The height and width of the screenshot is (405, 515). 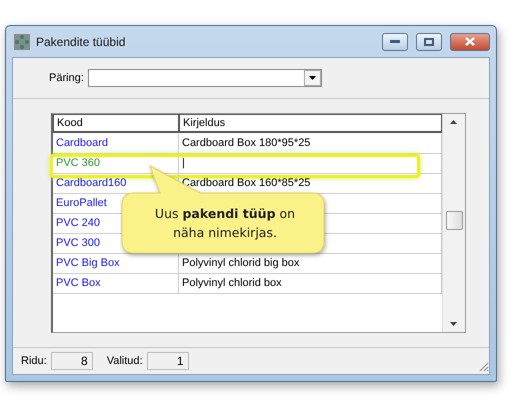 What do you see at coordinates (167, 361) in the screenshot?
I see `status-value: 1` at bounding box center [167, 361].